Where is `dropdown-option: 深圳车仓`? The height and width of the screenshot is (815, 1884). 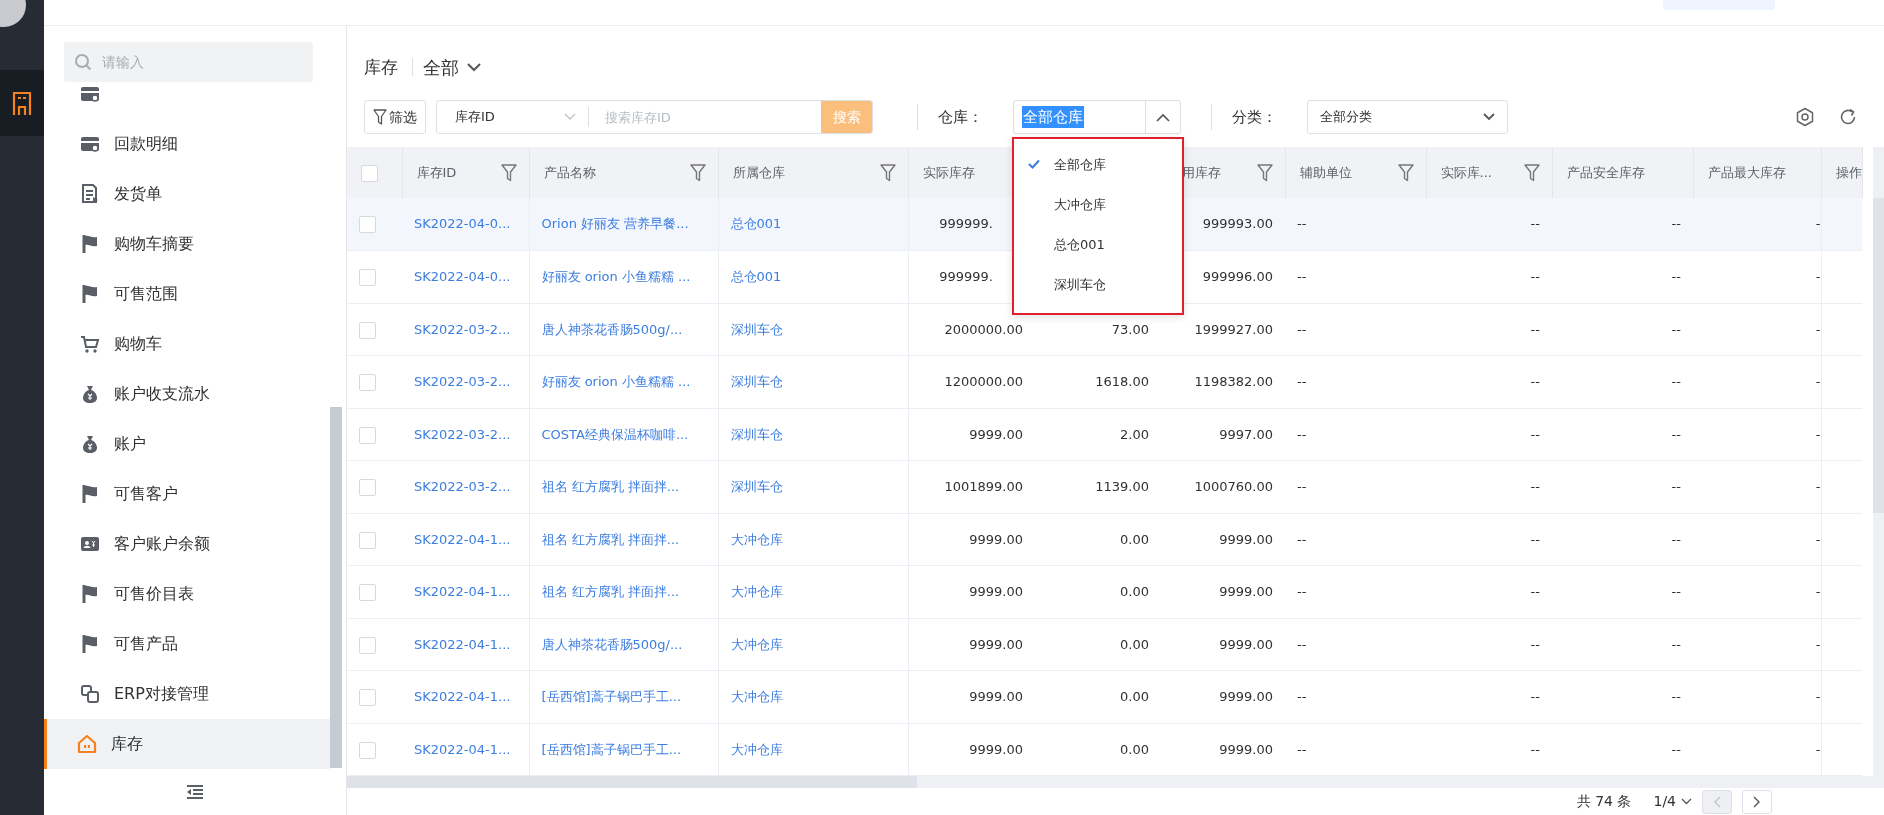
dropdown-option: 深圳车仓 is located at coordinates (1098, 285).